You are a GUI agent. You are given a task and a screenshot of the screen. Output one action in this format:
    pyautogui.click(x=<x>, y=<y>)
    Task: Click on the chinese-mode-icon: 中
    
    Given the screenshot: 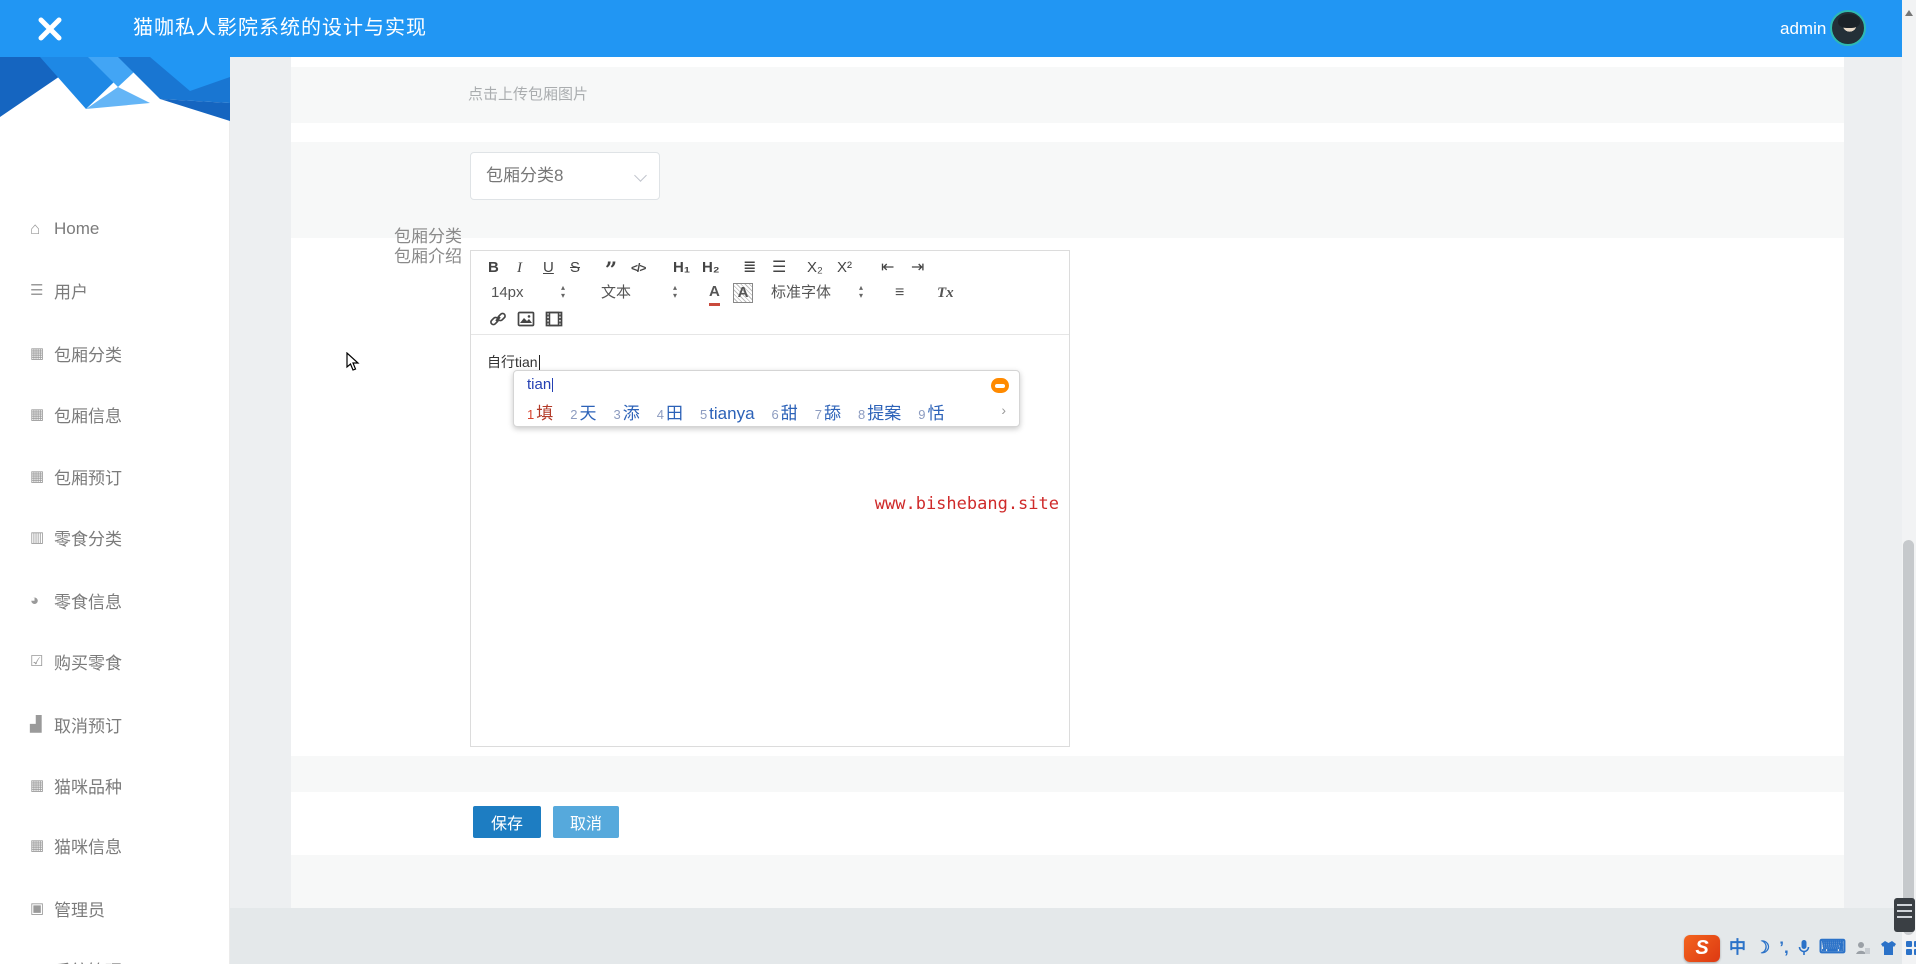 What is the action you would take?
    pyautogui.click(x=1737, y=948)
    